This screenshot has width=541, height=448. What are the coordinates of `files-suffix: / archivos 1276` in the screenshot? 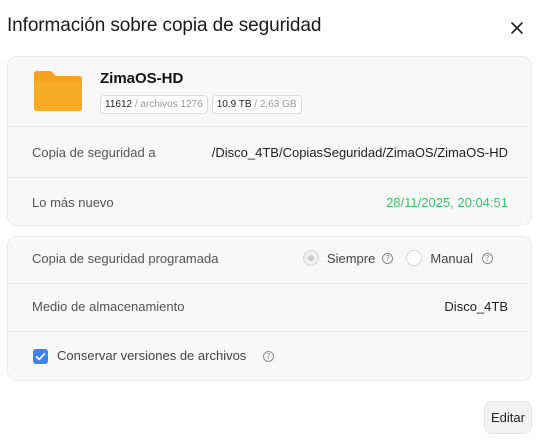 It's located at (167, 104).